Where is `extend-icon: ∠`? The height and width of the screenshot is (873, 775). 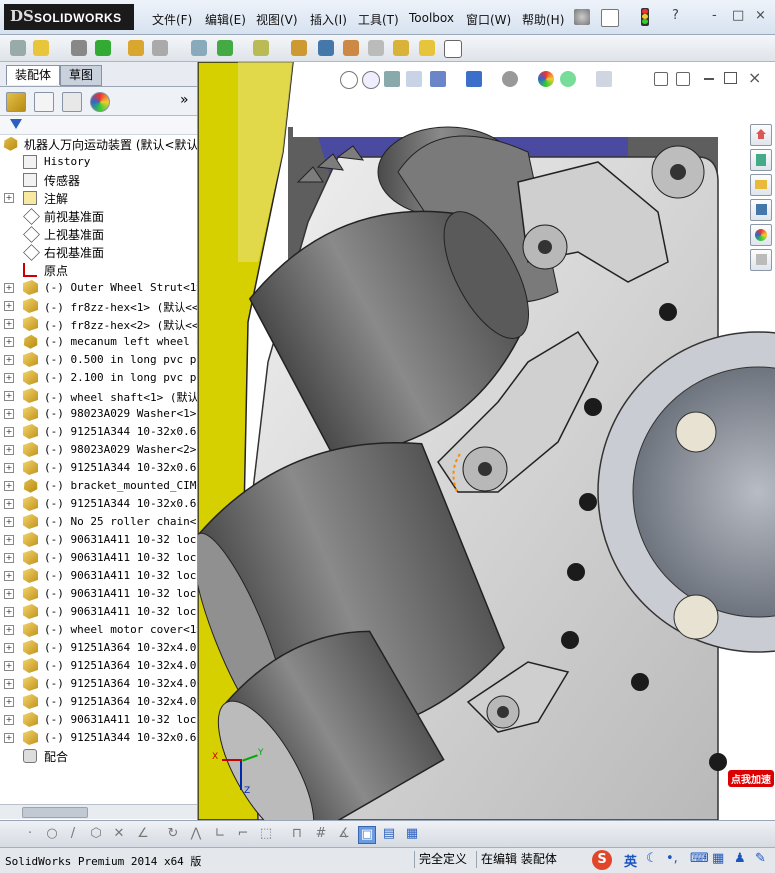 extend-icon: ∠ is located at coordinates (143, 834).